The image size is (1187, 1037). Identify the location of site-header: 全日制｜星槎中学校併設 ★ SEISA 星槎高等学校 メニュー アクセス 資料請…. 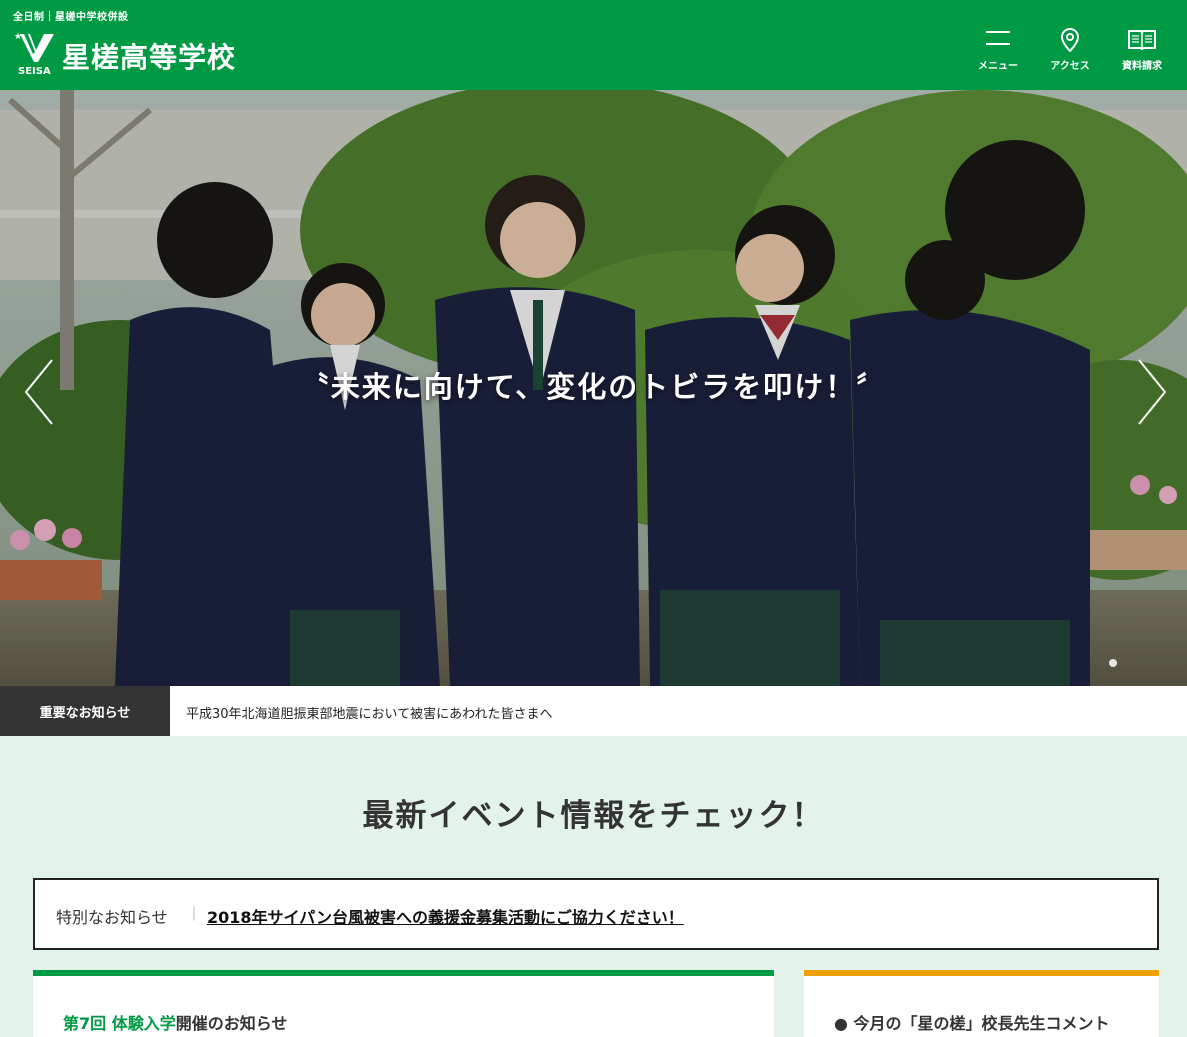
(593, 45).